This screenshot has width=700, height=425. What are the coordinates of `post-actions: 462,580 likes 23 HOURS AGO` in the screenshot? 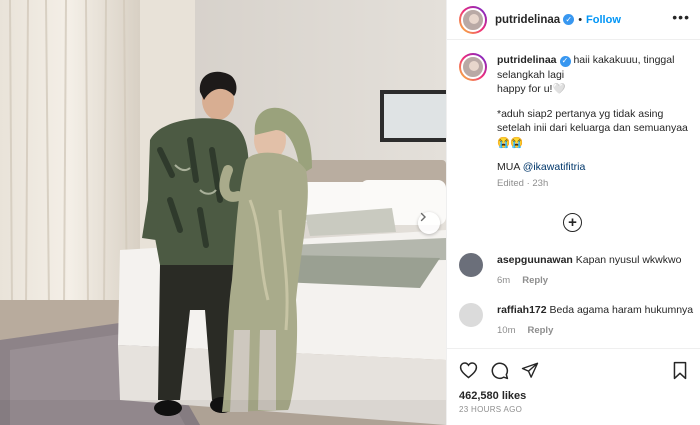 It's located at (573, 386).